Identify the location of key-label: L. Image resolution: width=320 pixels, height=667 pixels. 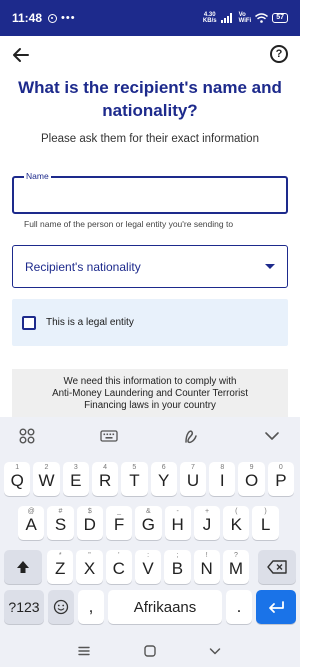
(265, 524).